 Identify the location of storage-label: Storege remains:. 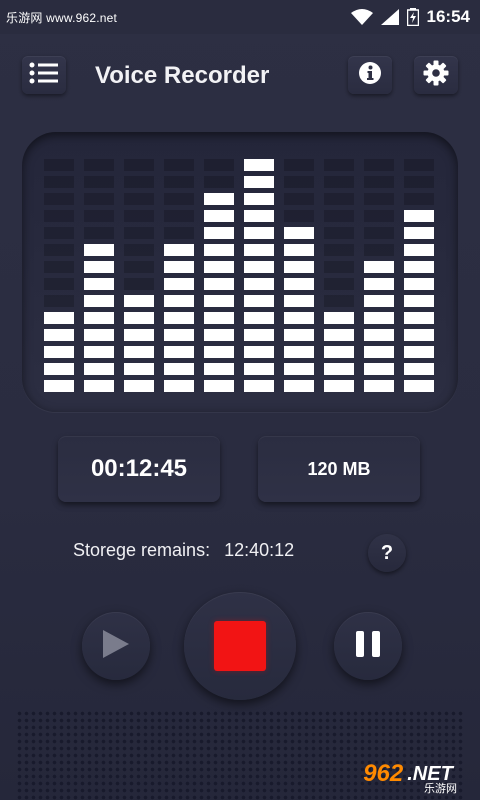
(142, 550).